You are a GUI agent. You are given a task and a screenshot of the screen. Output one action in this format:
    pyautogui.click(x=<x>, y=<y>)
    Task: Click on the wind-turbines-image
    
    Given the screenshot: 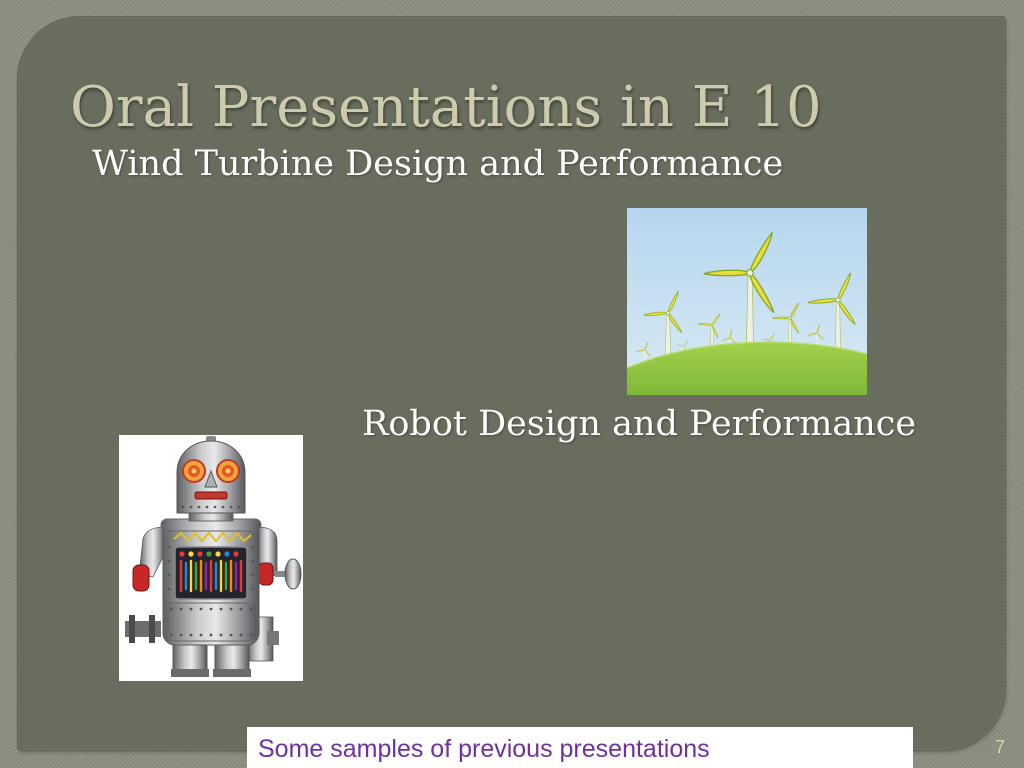 What is the action you would take?
    pyautogui.click(x=747, y=301)
    